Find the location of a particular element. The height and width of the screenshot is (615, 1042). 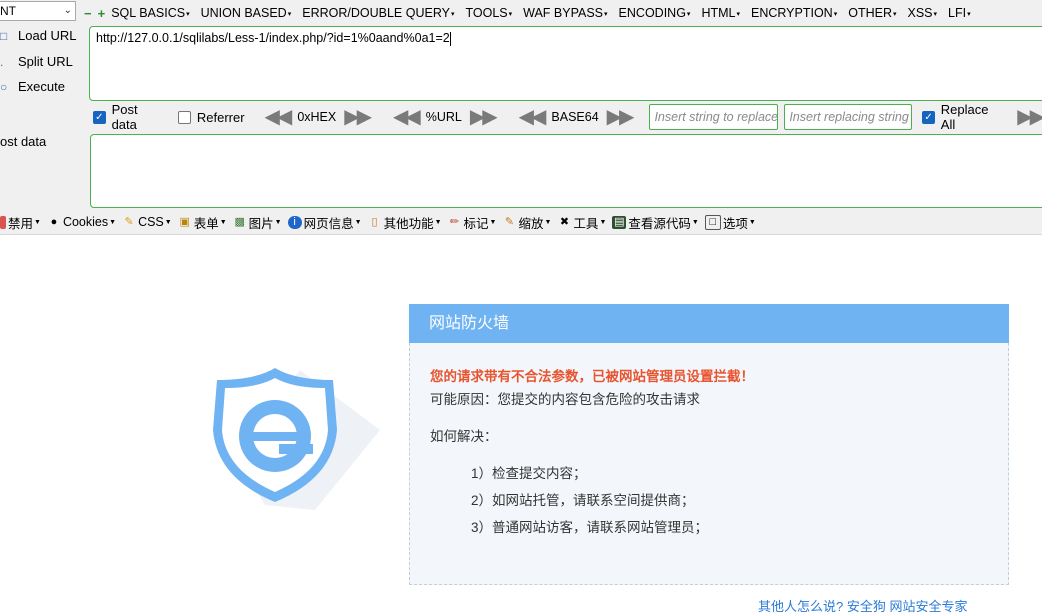

execute-button: ○ Execute is located at coordinates (32, 86).